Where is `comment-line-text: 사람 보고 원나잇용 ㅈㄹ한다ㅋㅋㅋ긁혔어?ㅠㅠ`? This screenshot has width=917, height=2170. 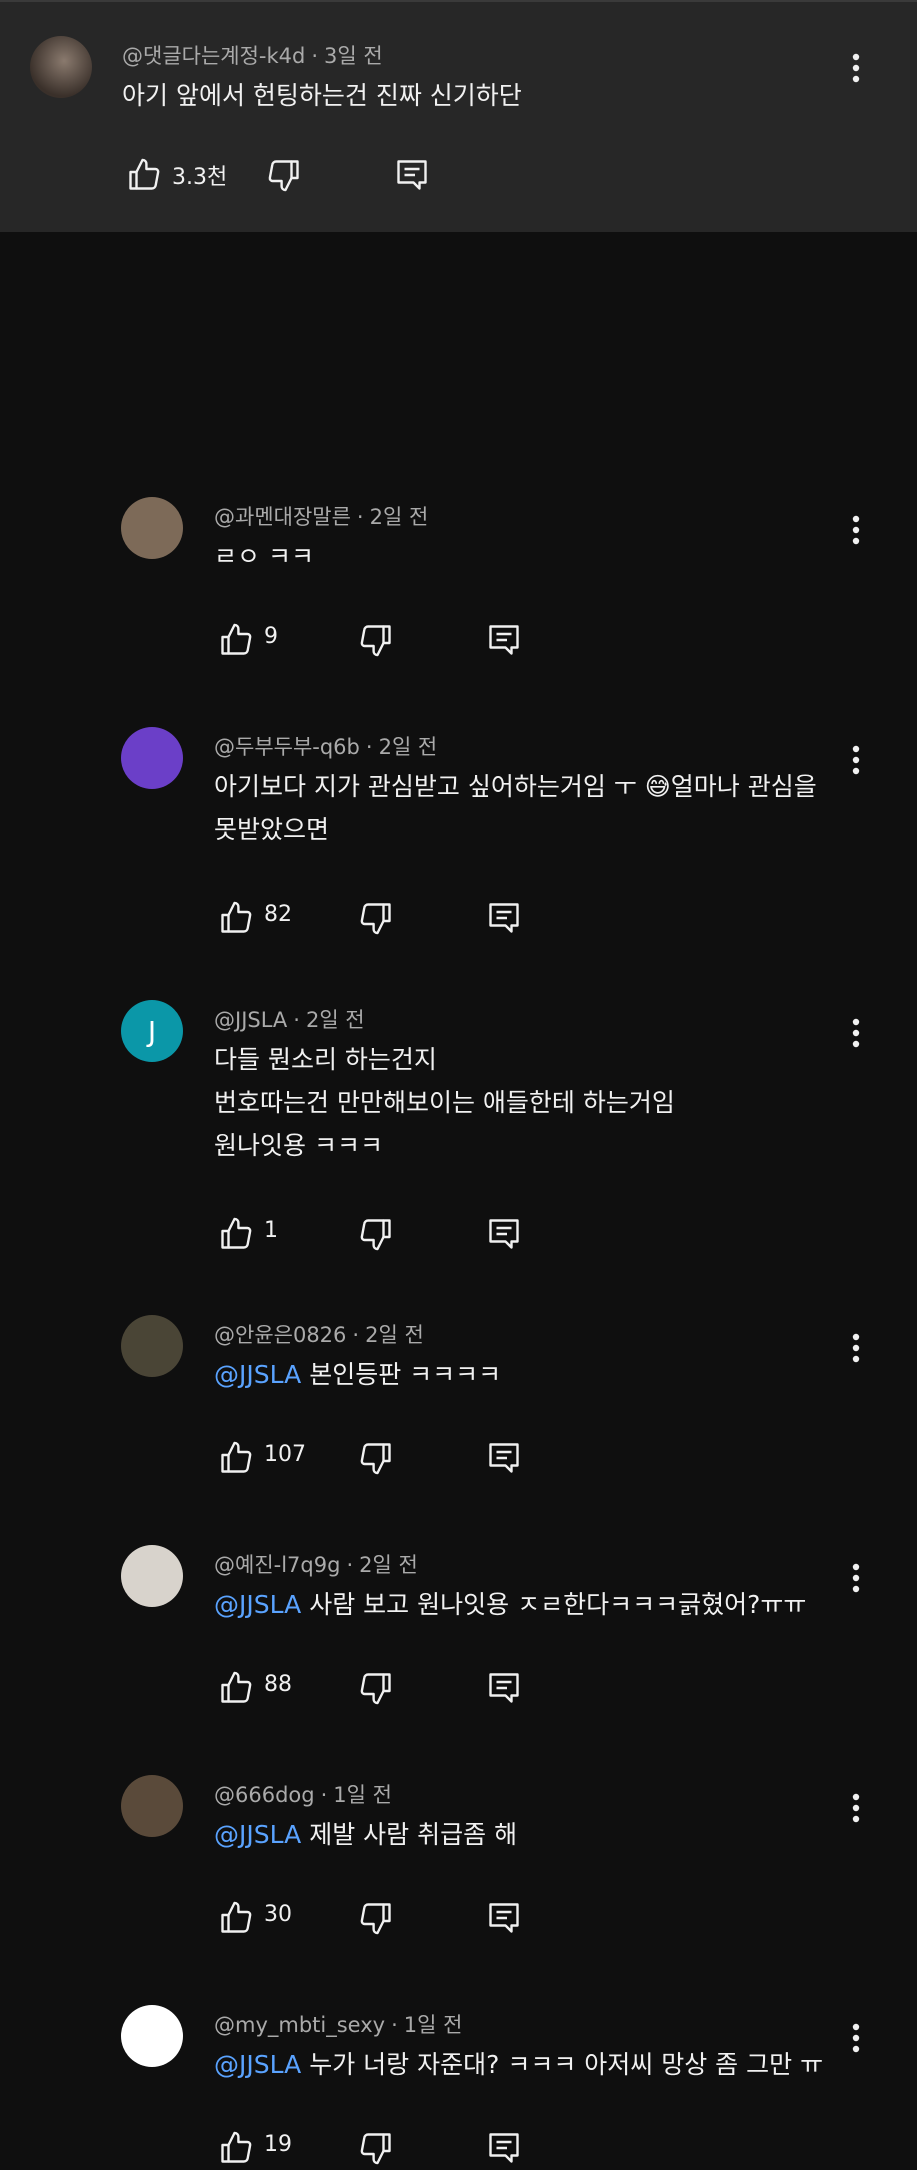 comment-line-text: 사람 보고 원나잇용 ㅈㄹ한다ㅋㅋㅋ긁혔어?ㅠㅠ is located at coordinates (558, 1604).